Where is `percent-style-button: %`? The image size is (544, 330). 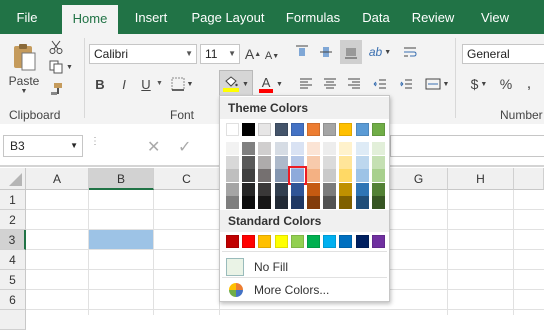
percent-style-button: % is located at coordinates (506, 84).